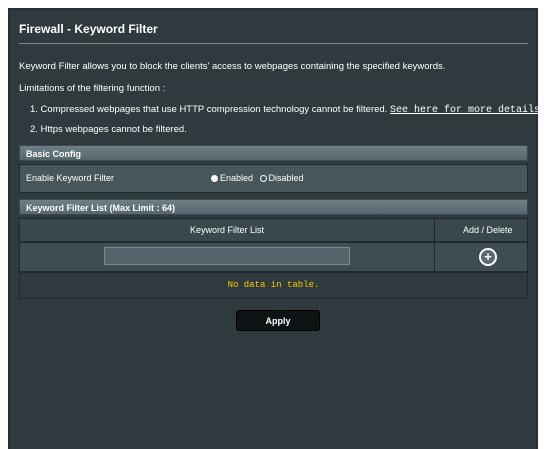 This screenshot has height=449, width=544. Describe the element at coordinates (273, 153) in the screenshot. I see `basic-config-header: Basic Config` at that location.